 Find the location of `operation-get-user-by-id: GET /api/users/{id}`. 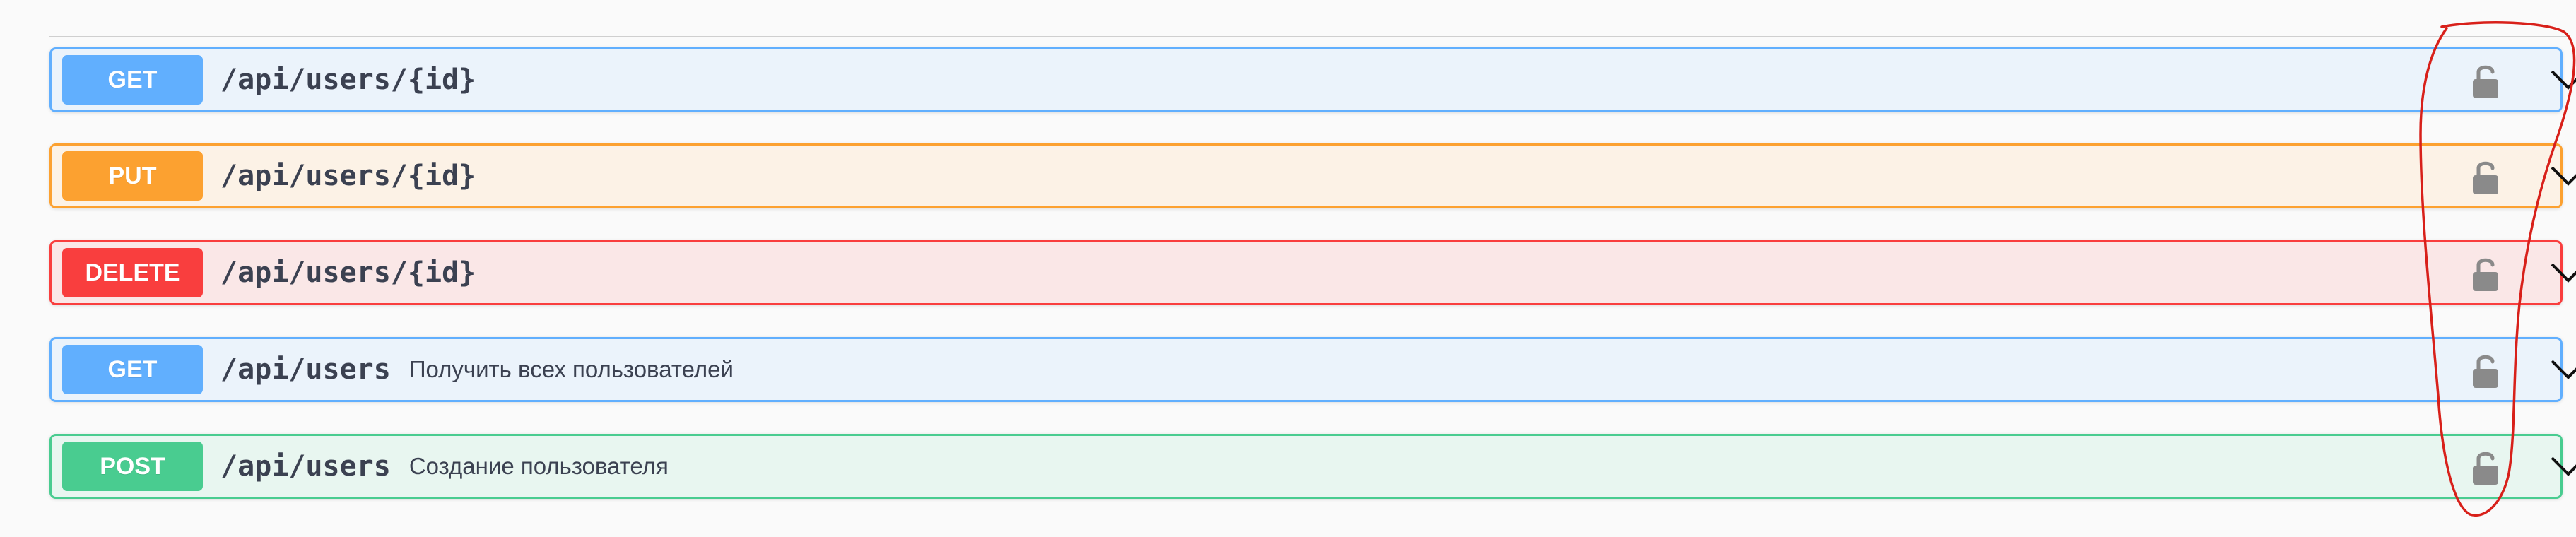

operation-get-user-by-id: GET /api/users/{id} is located at coordinates (1312, 80).